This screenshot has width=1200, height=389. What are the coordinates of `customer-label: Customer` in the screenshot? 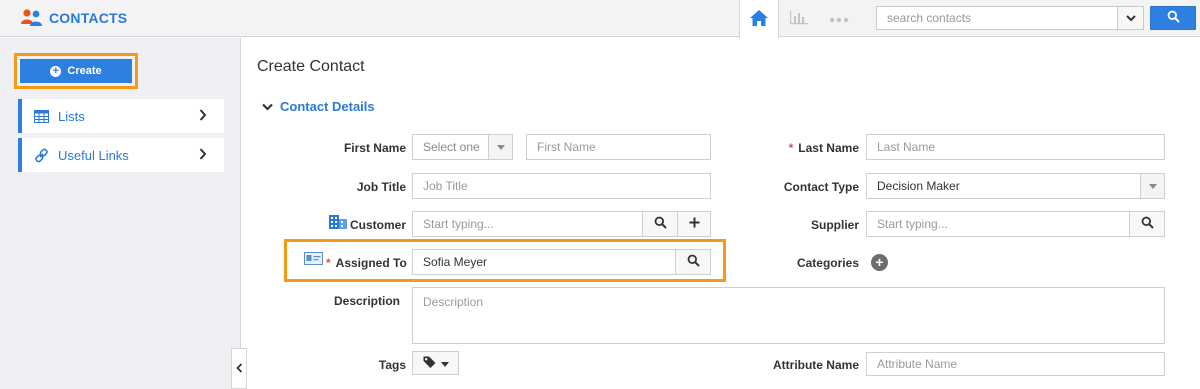 It's located at (378, 225).